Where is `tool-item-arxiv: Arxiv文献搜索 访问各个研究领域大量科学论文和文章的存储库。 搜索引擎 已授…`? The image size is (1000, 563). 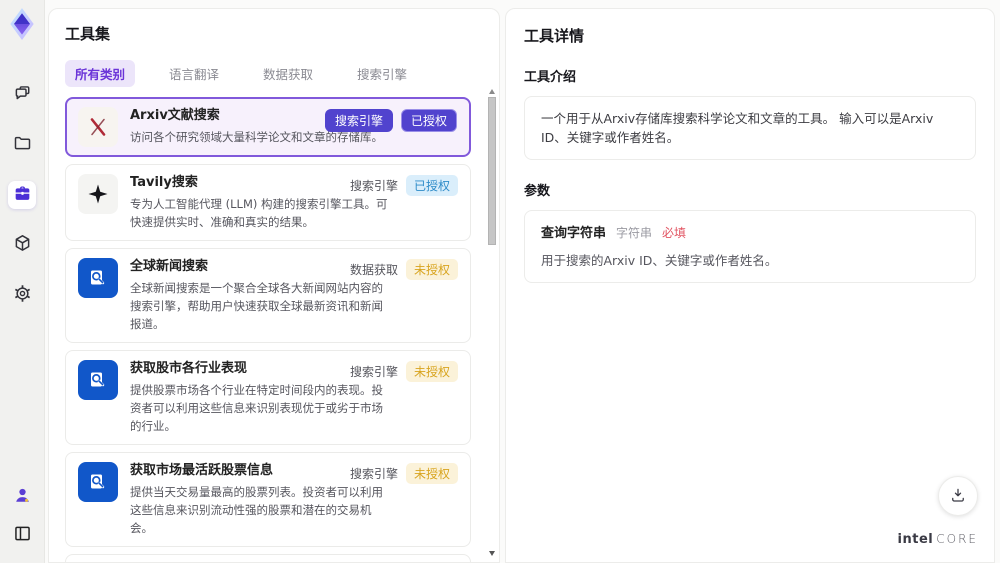
tool-item-arxiv: Arxiv文献搜索 访问各个研究领域大量科学论文和文章的存储库。 搜索引擎 已授… is located at coordinates (268, 127).